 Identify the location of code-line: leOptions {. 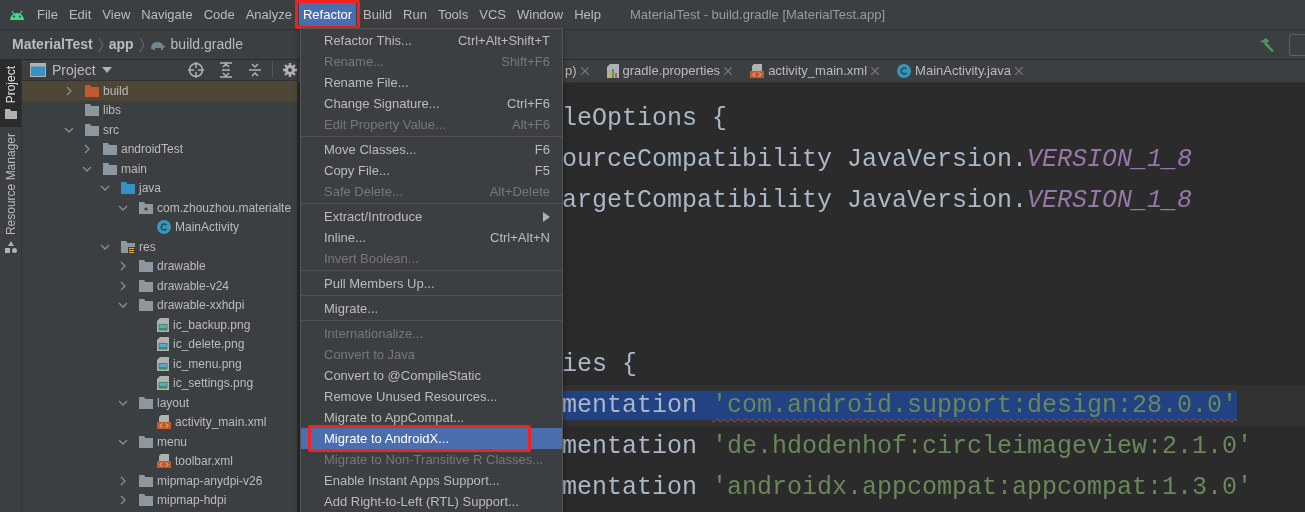
(645, 119).